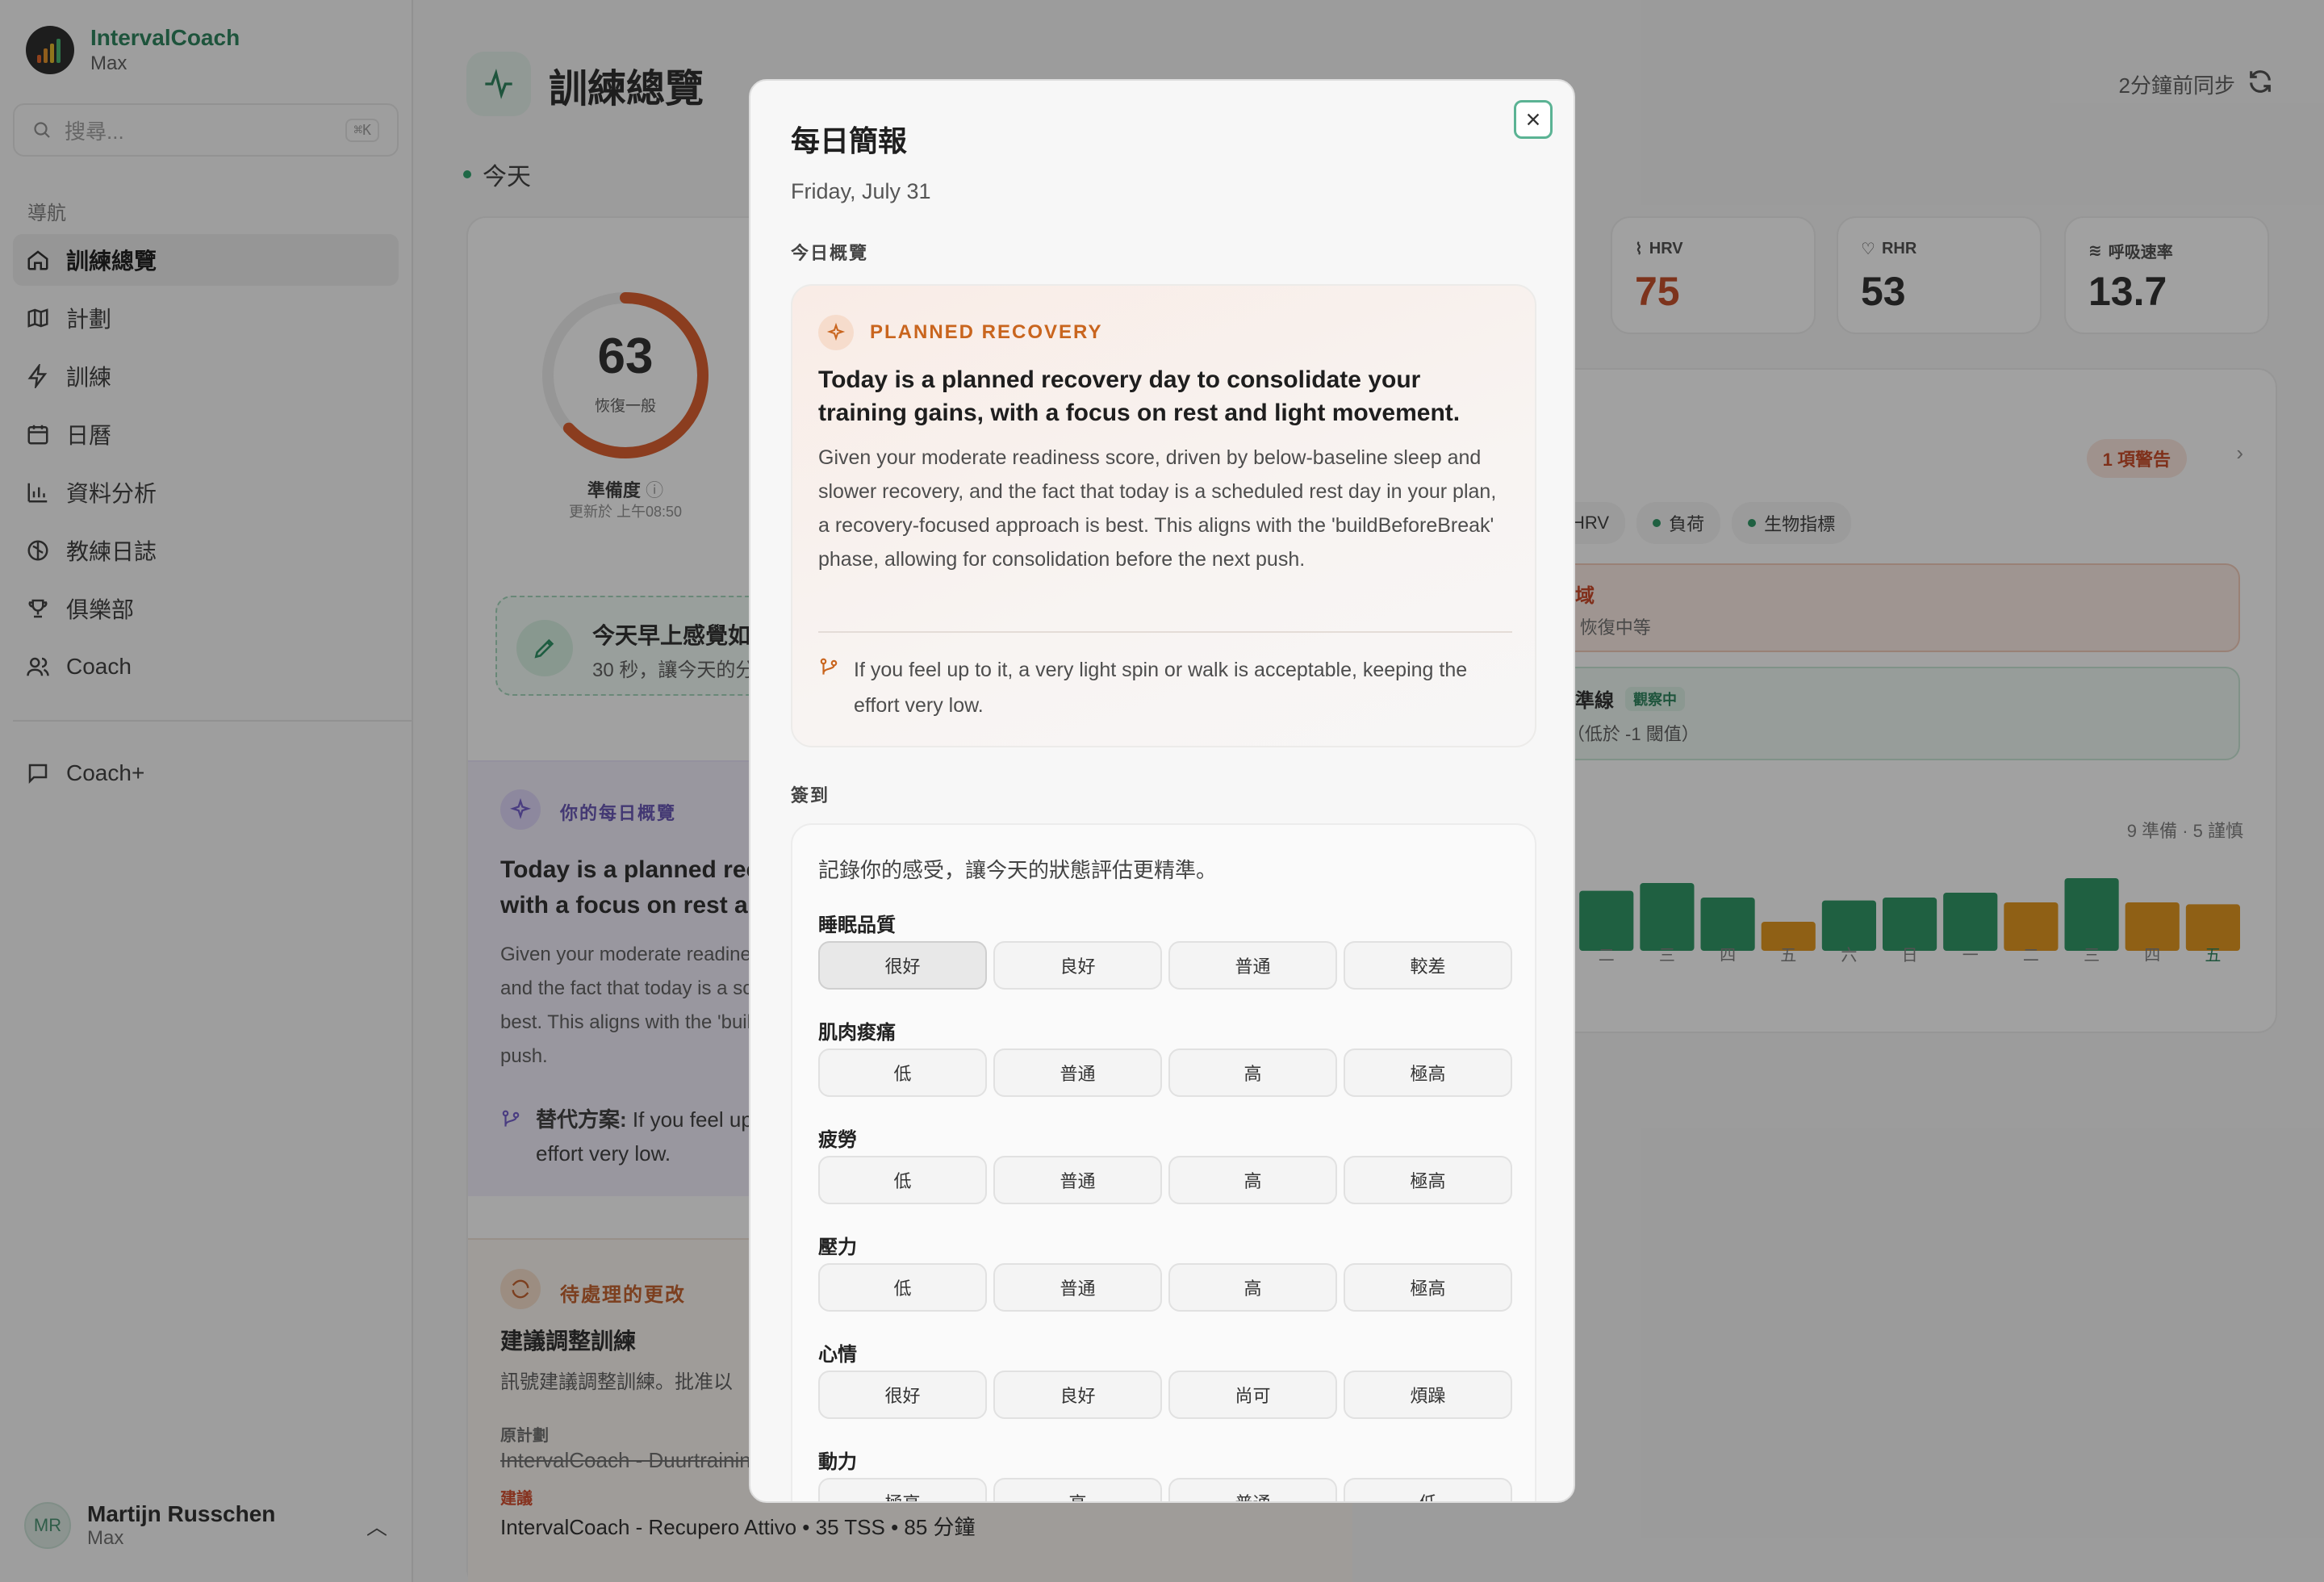 The height and width of the screenshot is (1582, 2324). What do you see at coordinates (986, 332) in the screenshot?
I see `recovery-label: PLANNED RECOVERY` at bounding box center [986, 332].